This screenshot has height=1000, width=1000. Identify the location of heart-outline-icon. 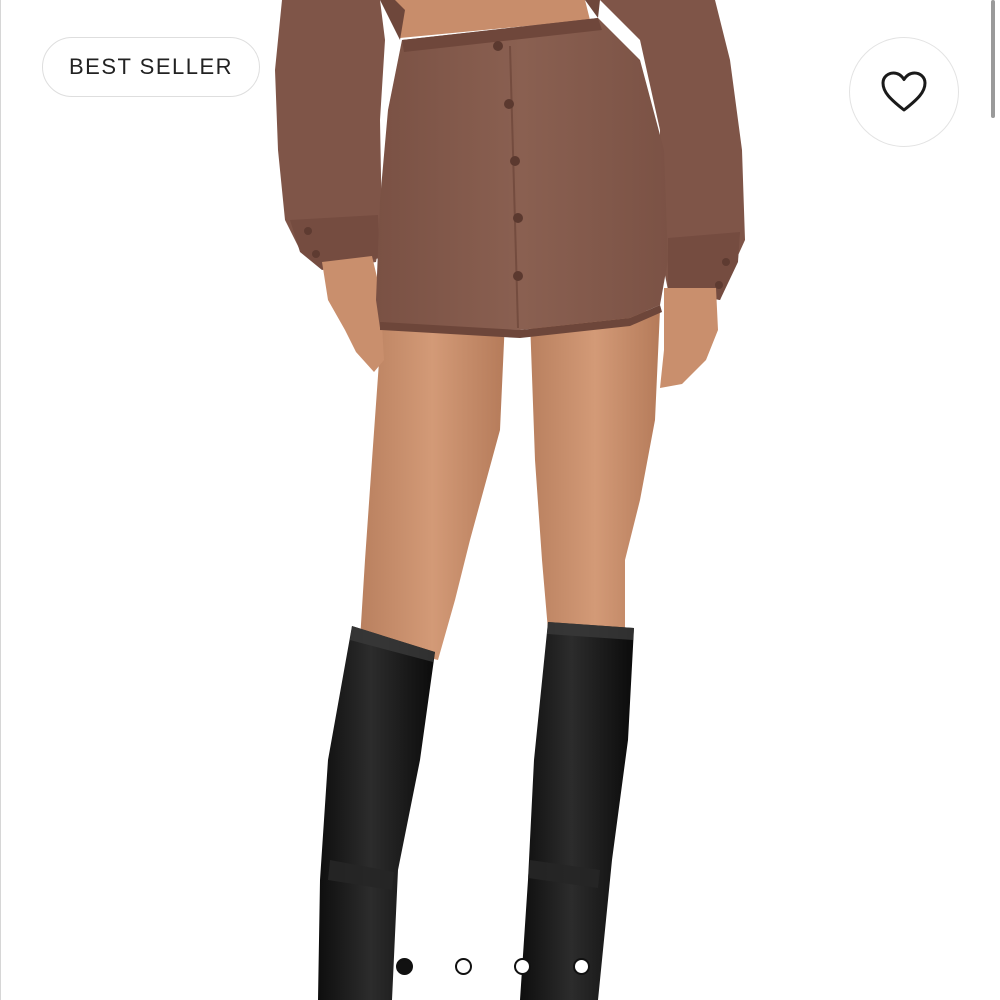
(904, 91).